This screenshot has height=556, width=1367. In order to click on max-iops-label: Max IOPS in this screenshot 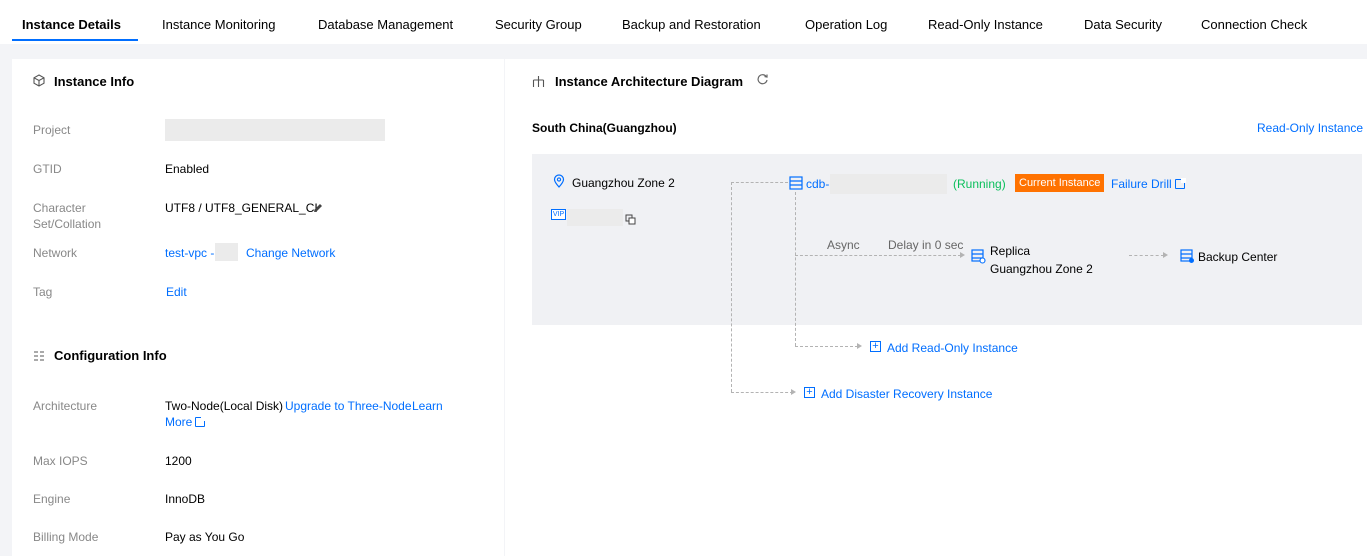, I will do `click(60, 461)`.